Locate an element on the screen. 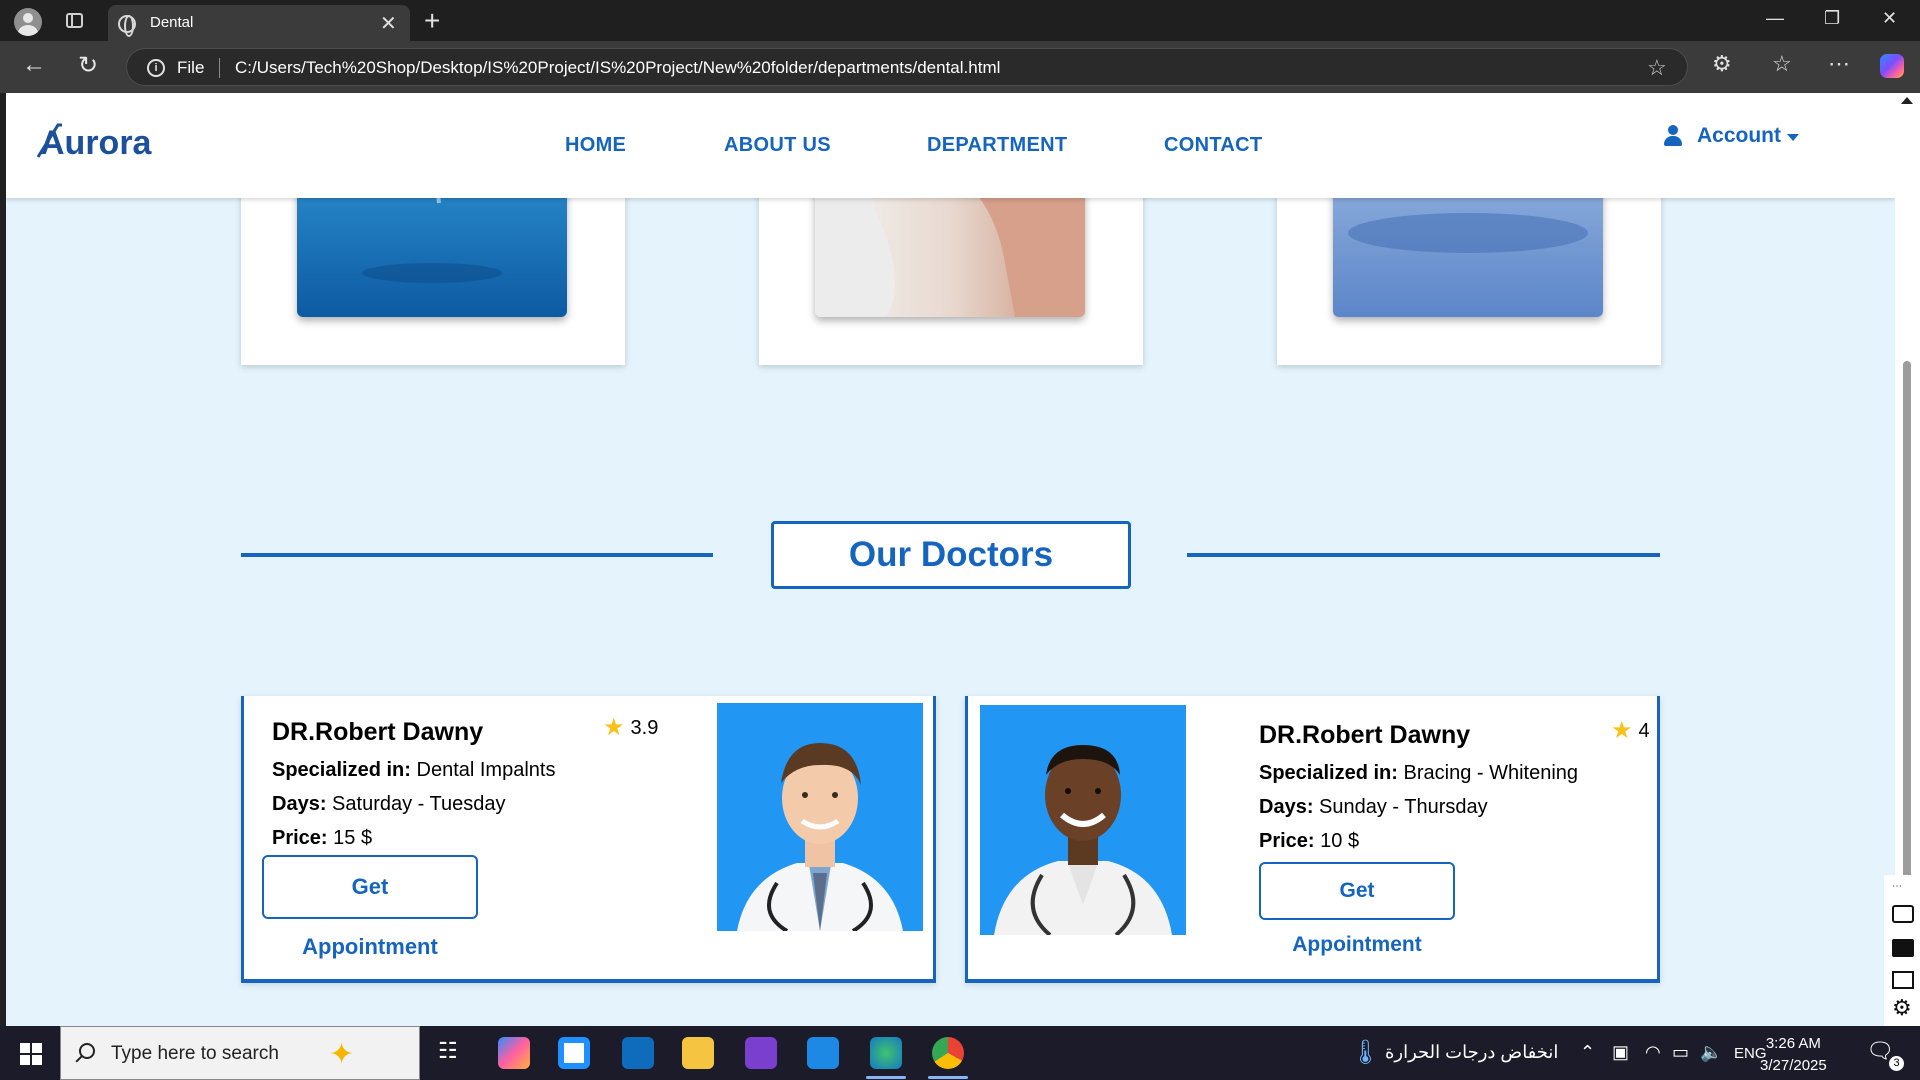 The width and height of the screenshot is (1920, 1080). settings-gear-icon: ⚙ is located at coordinates (1903, 1008).